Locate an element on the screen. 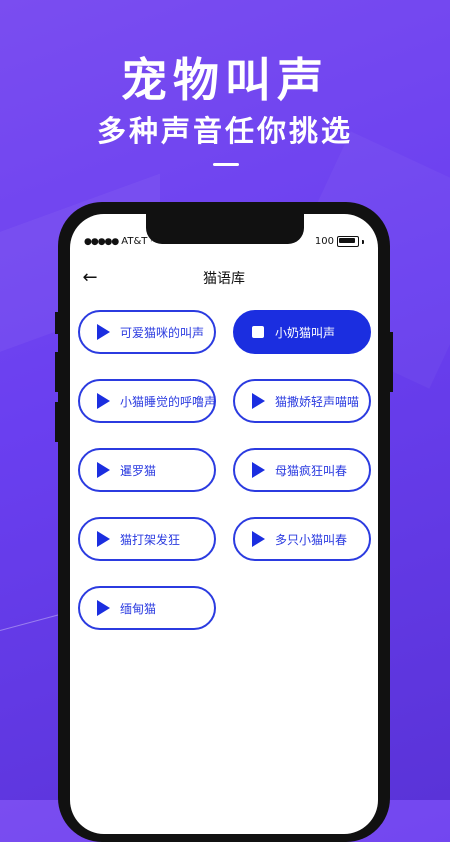 The image size is (450, 842). stop-icon is located at coordinates (258, 332).